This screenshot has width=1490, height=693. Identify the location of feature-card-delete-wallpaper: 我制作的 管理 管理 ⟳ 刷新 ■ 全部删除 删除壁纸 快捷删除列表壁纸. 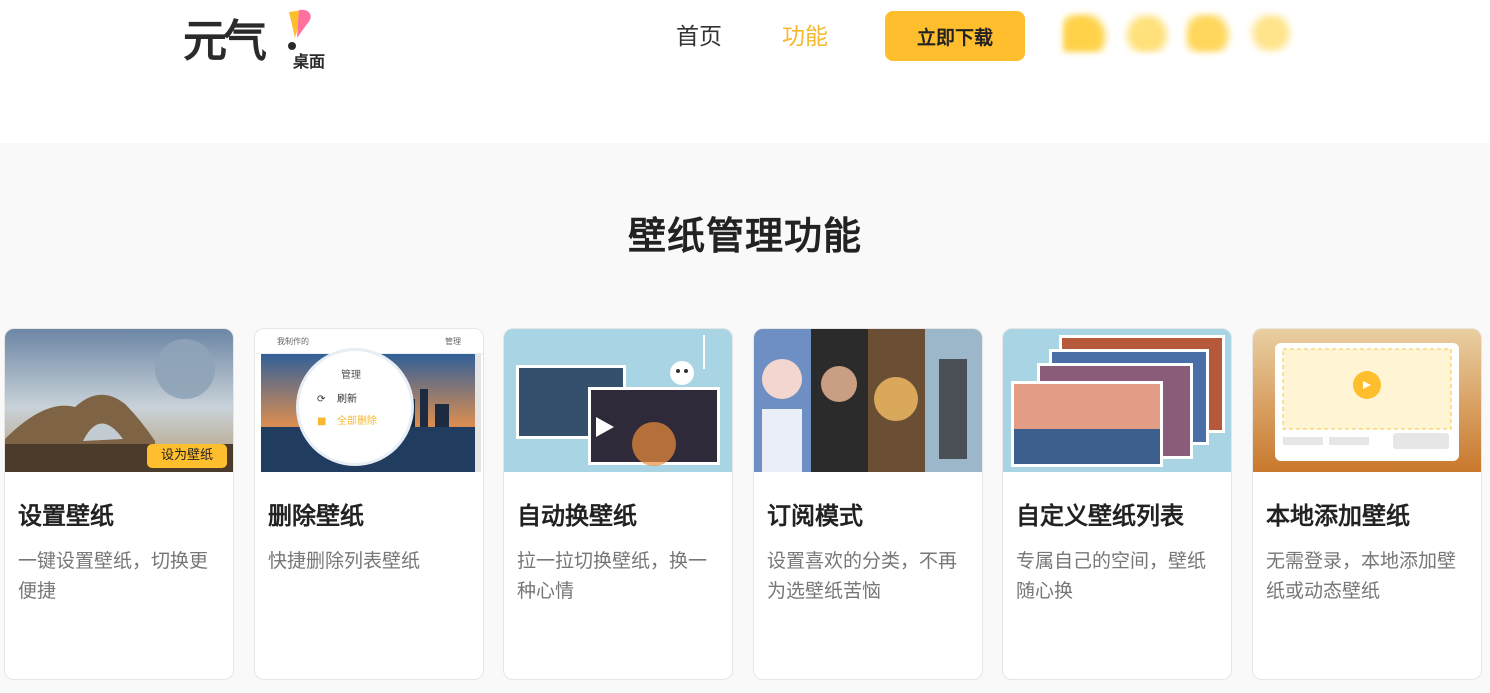
(369, 504).